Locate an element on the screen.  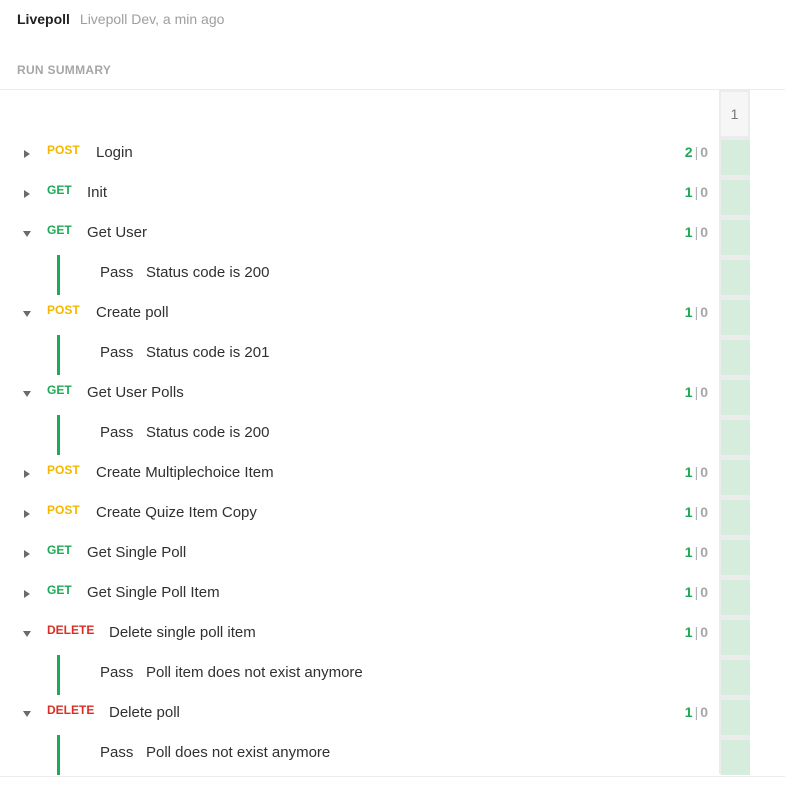
request-row: DELETE Delete poll 1 | 0 is located at coordinates (359, 715).